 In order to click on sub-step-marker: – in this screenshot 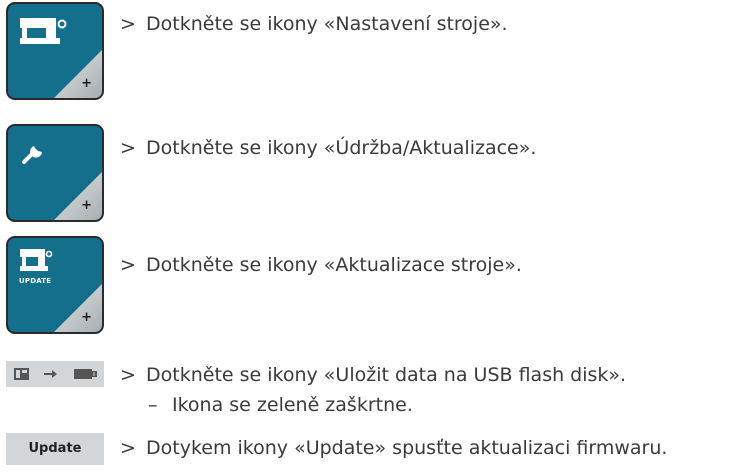, I will do `click(153, 405)`.